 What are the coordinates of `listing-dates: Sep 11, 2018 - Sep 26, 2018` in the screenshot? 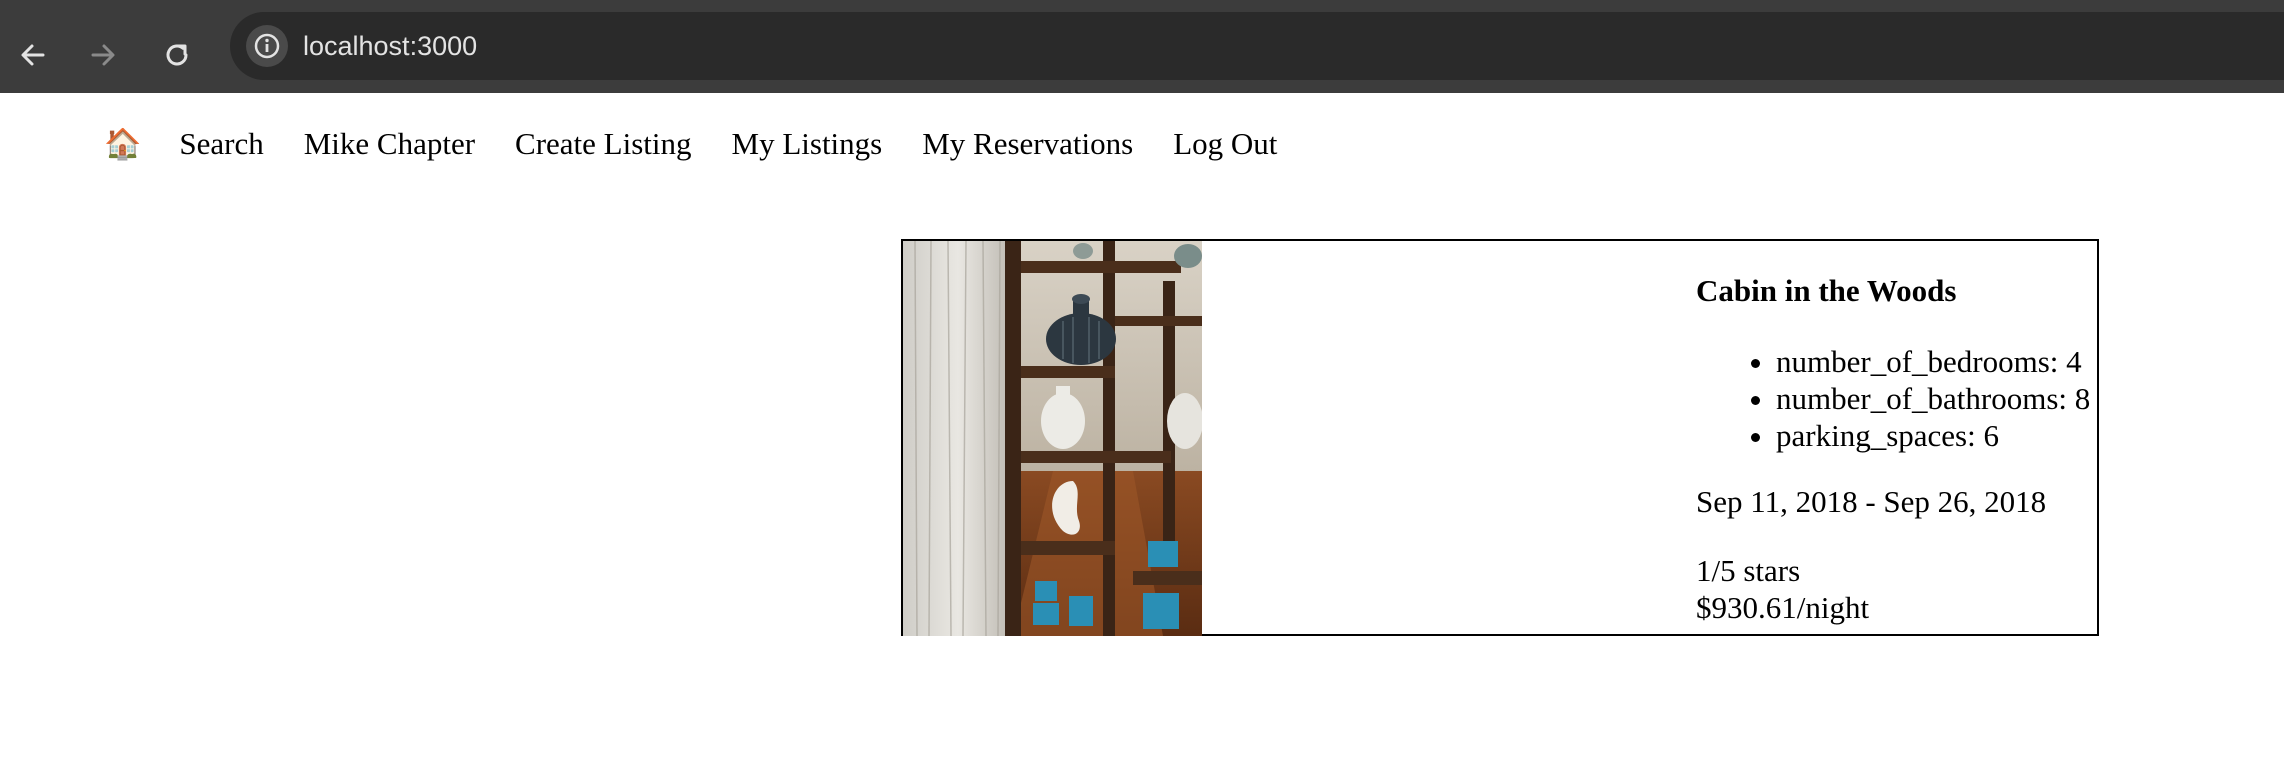 It's located at (1871, 501).